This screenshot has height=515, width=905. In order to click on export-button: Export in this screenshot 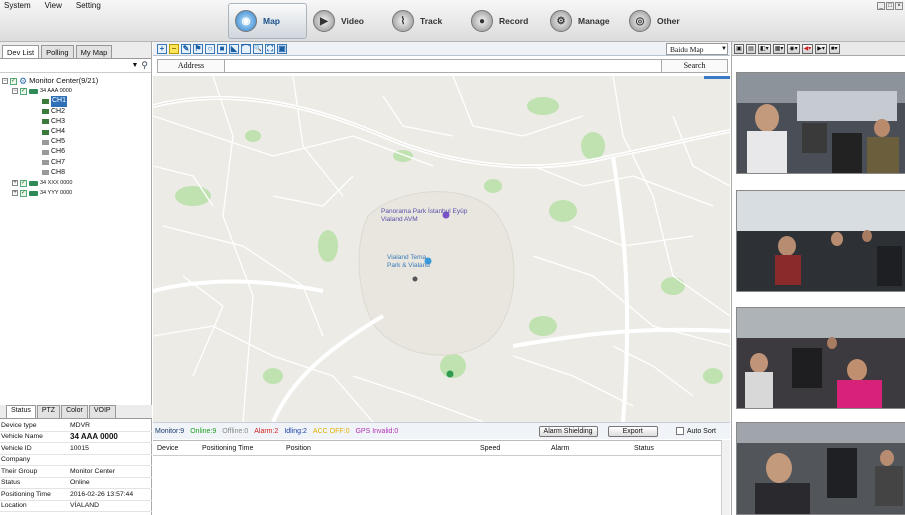, I will do `click(632, 431)`.